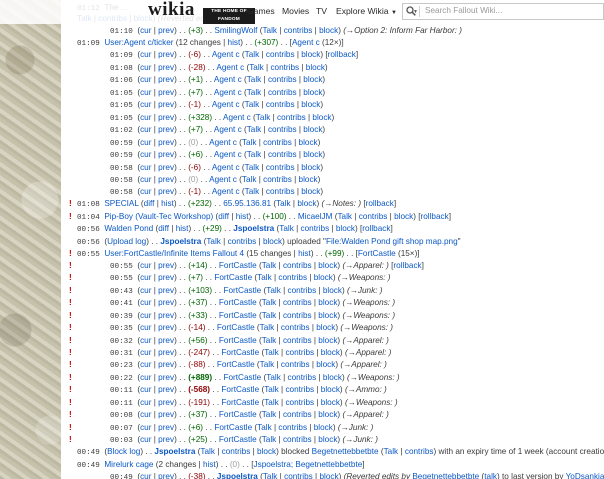 The image size is (604, 479). Describe the element at coordinates (126, 241) in the screenshot. I see `change-link: Upload log` at that location.